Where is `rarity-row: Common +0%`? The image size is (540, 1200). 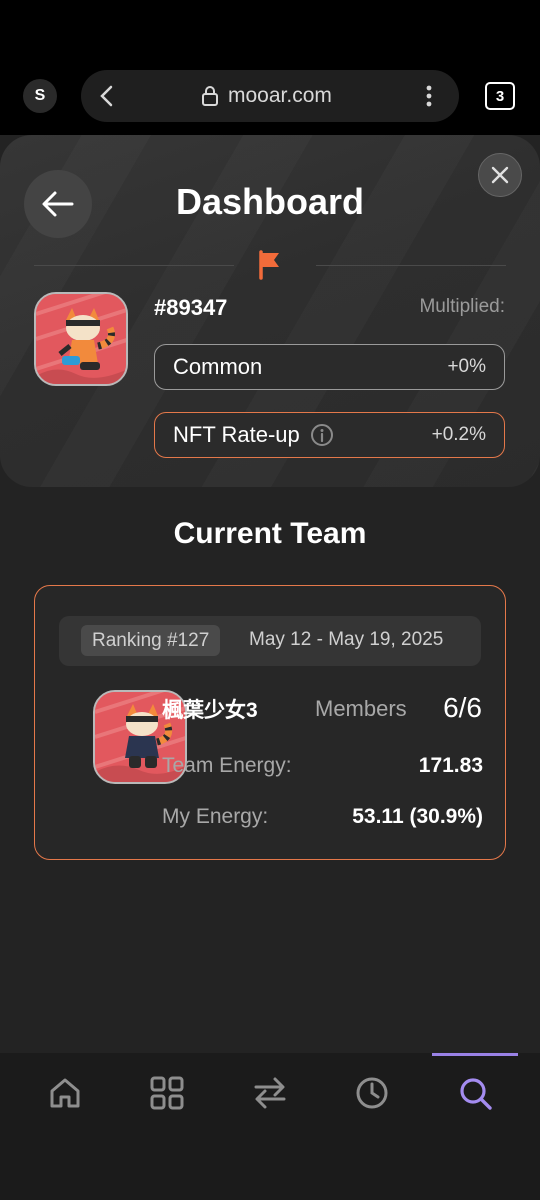 rarity-row: Common +0% is located at coordinates (329, 367).